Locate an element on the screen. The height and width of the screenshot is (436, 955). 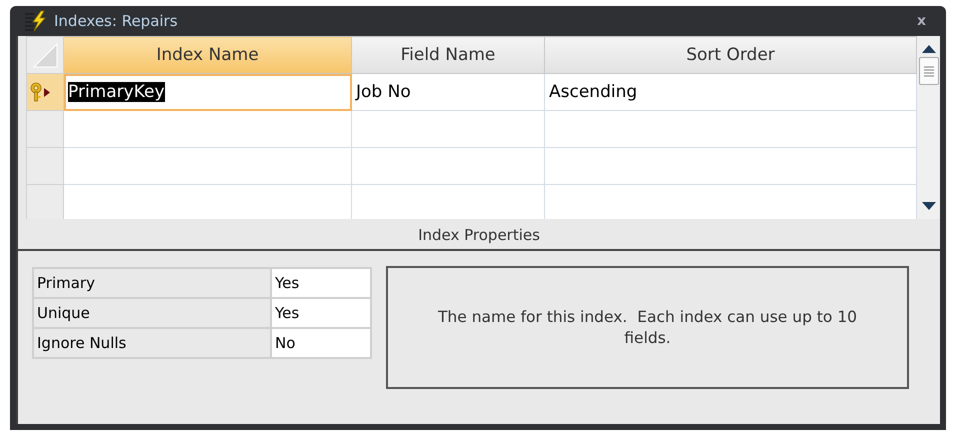
table-cell: Job No is located at coordinates (448, 92).